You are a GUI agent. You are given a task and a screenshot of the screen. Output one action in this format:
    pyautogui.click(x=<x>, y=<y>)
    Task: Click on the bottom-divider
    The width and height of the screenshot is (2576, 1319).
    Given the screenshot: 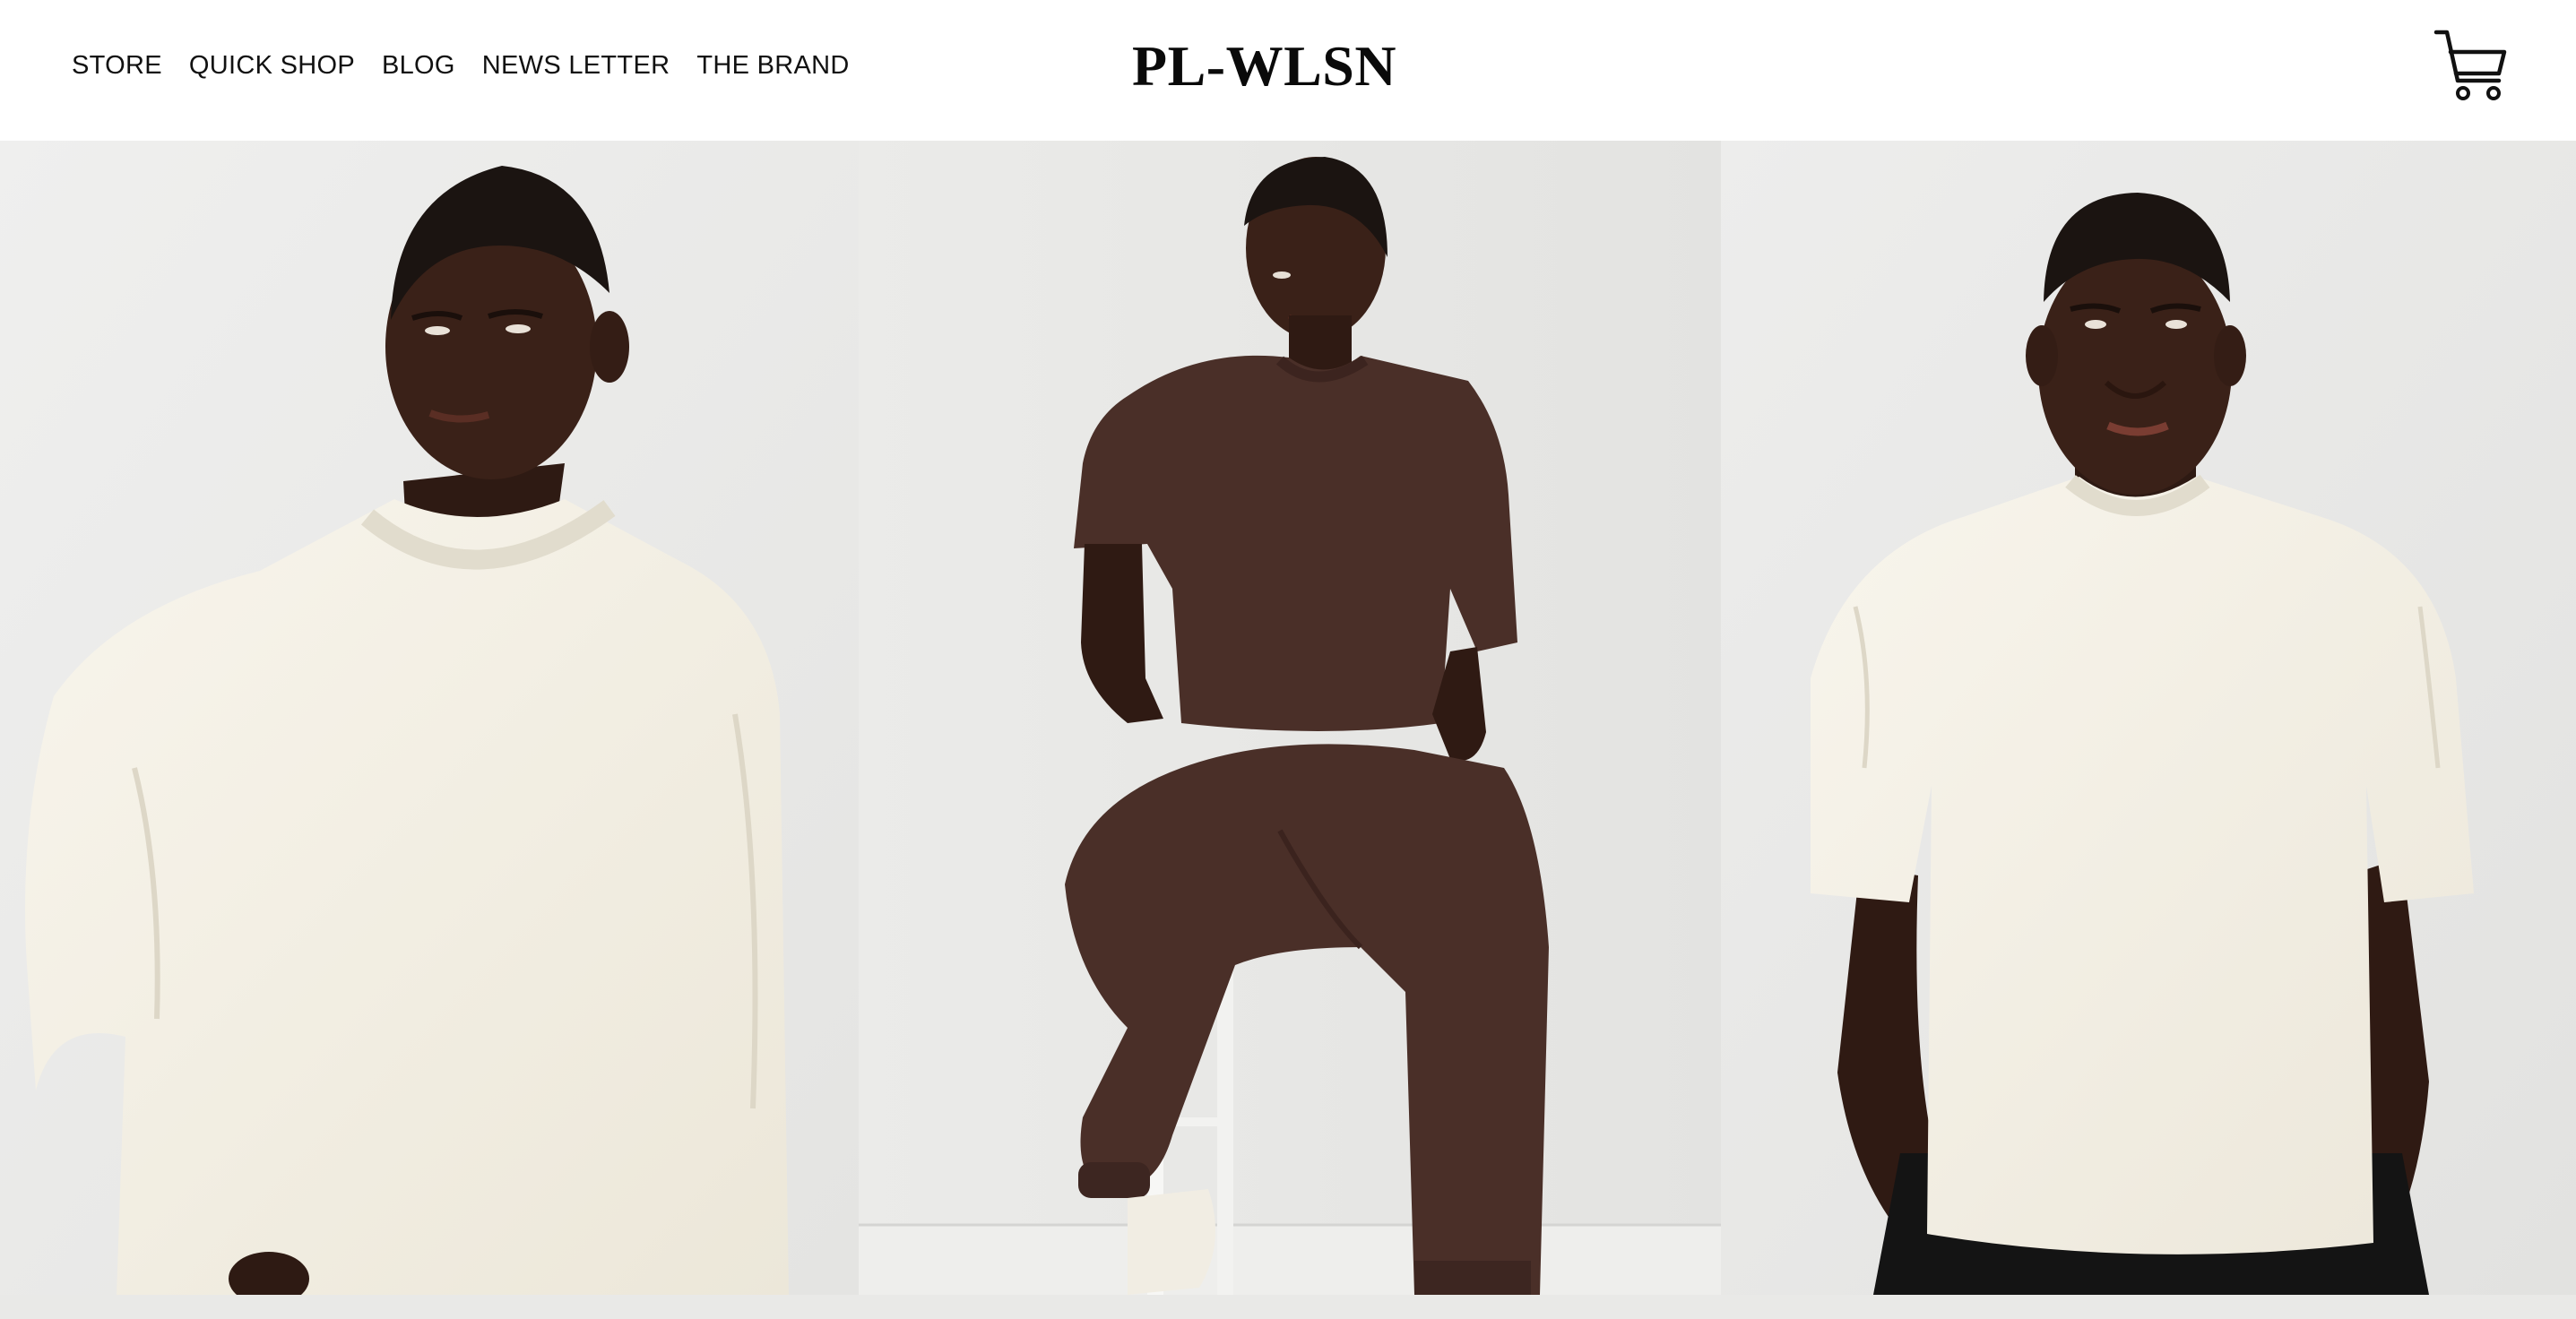 What is the action you would take?
    pyautogui.click(x=1288, y=1307)
    